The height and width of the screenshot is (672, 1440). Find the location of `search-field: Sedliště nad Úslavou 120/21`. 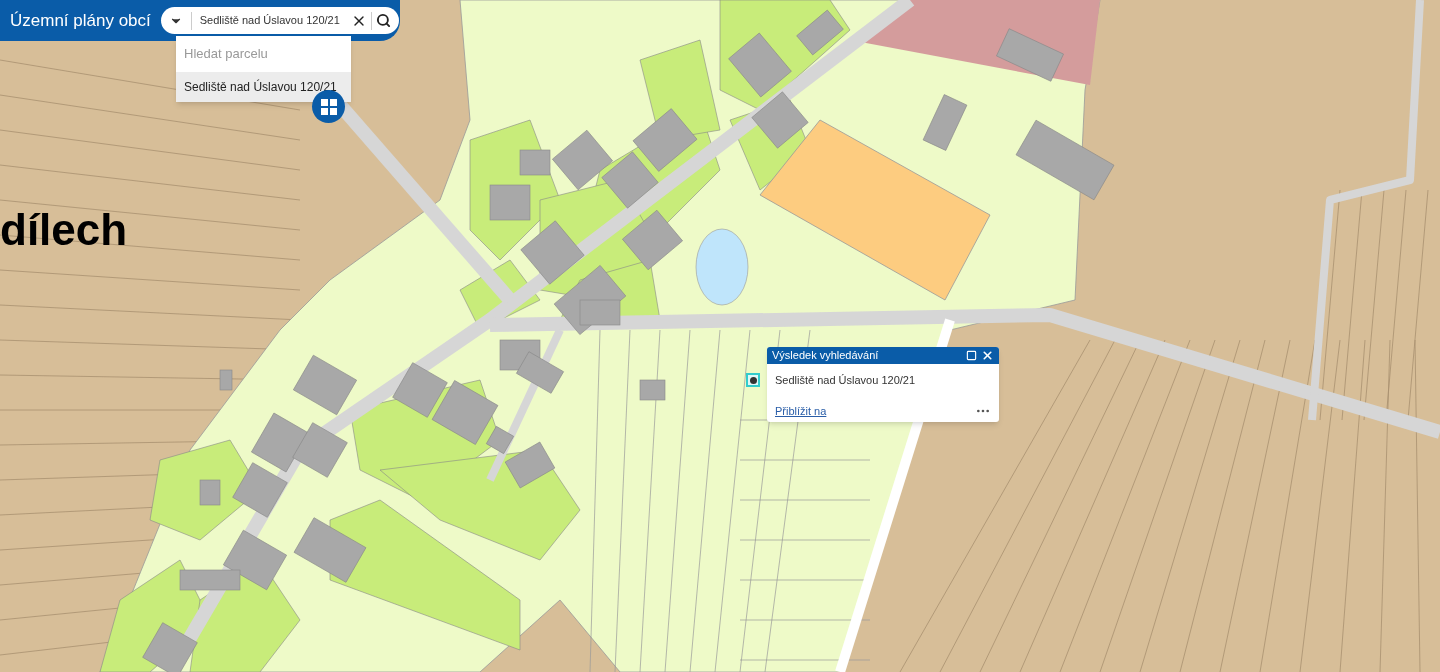

search-field: Sedliště nad Úslavou 120/21 is located at coordinates (279, 20).